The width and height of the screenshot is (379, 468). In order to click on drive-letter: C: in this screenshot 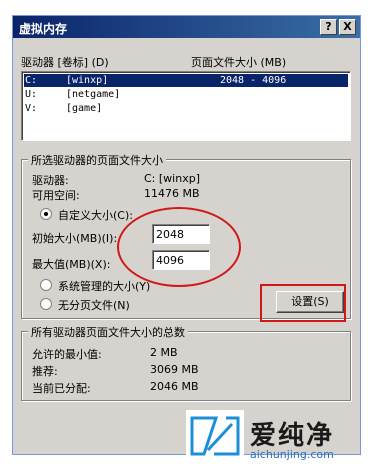, I will do `click(31, 80)`.